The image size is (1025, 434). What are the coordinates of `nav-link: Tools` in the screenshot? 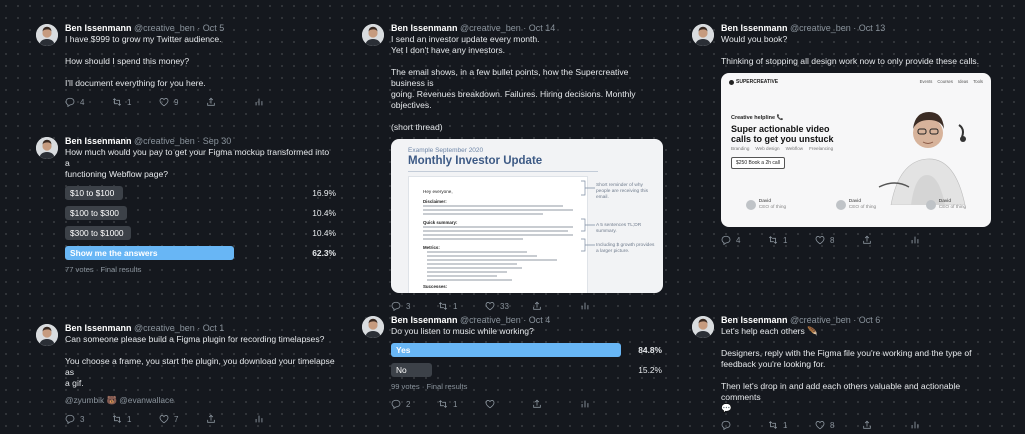 It's located at (978, 81).